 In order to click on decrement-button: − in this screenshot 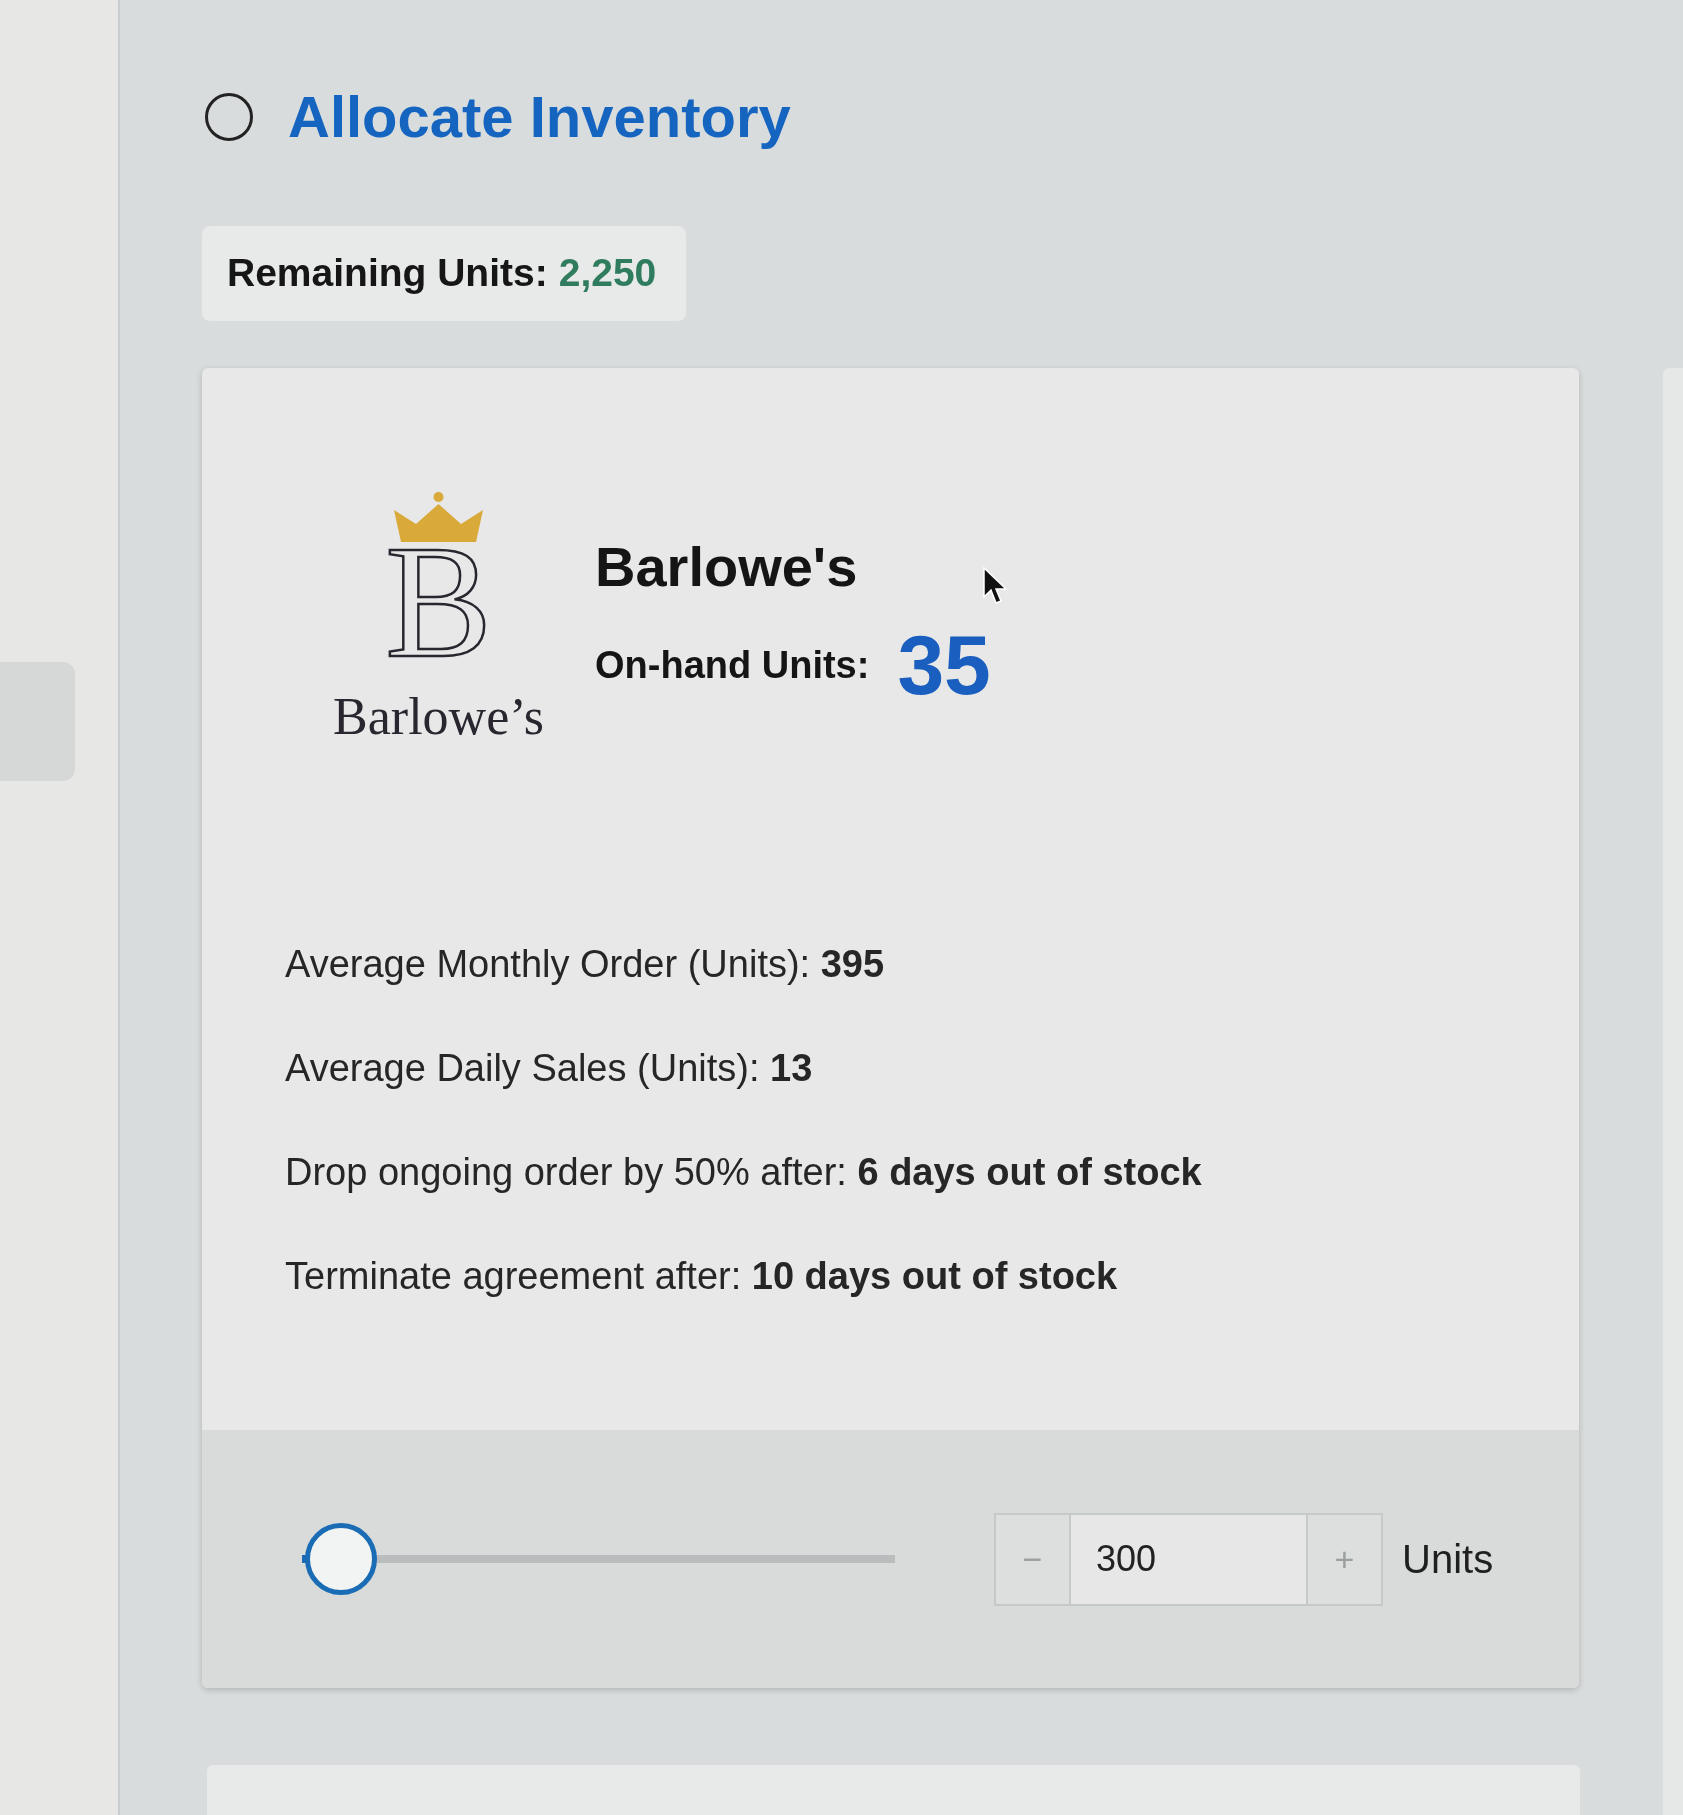, I will do `click(1032, 1559)`.